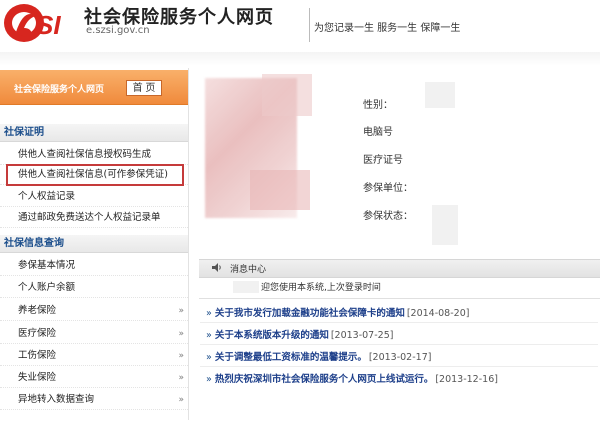 The width and height of the screenshot is (600, 421). What do you see at coordinates (466, 379) in the screenshot?
I see `news-date: [2013-12-16]` at bounding box center [466, 379].